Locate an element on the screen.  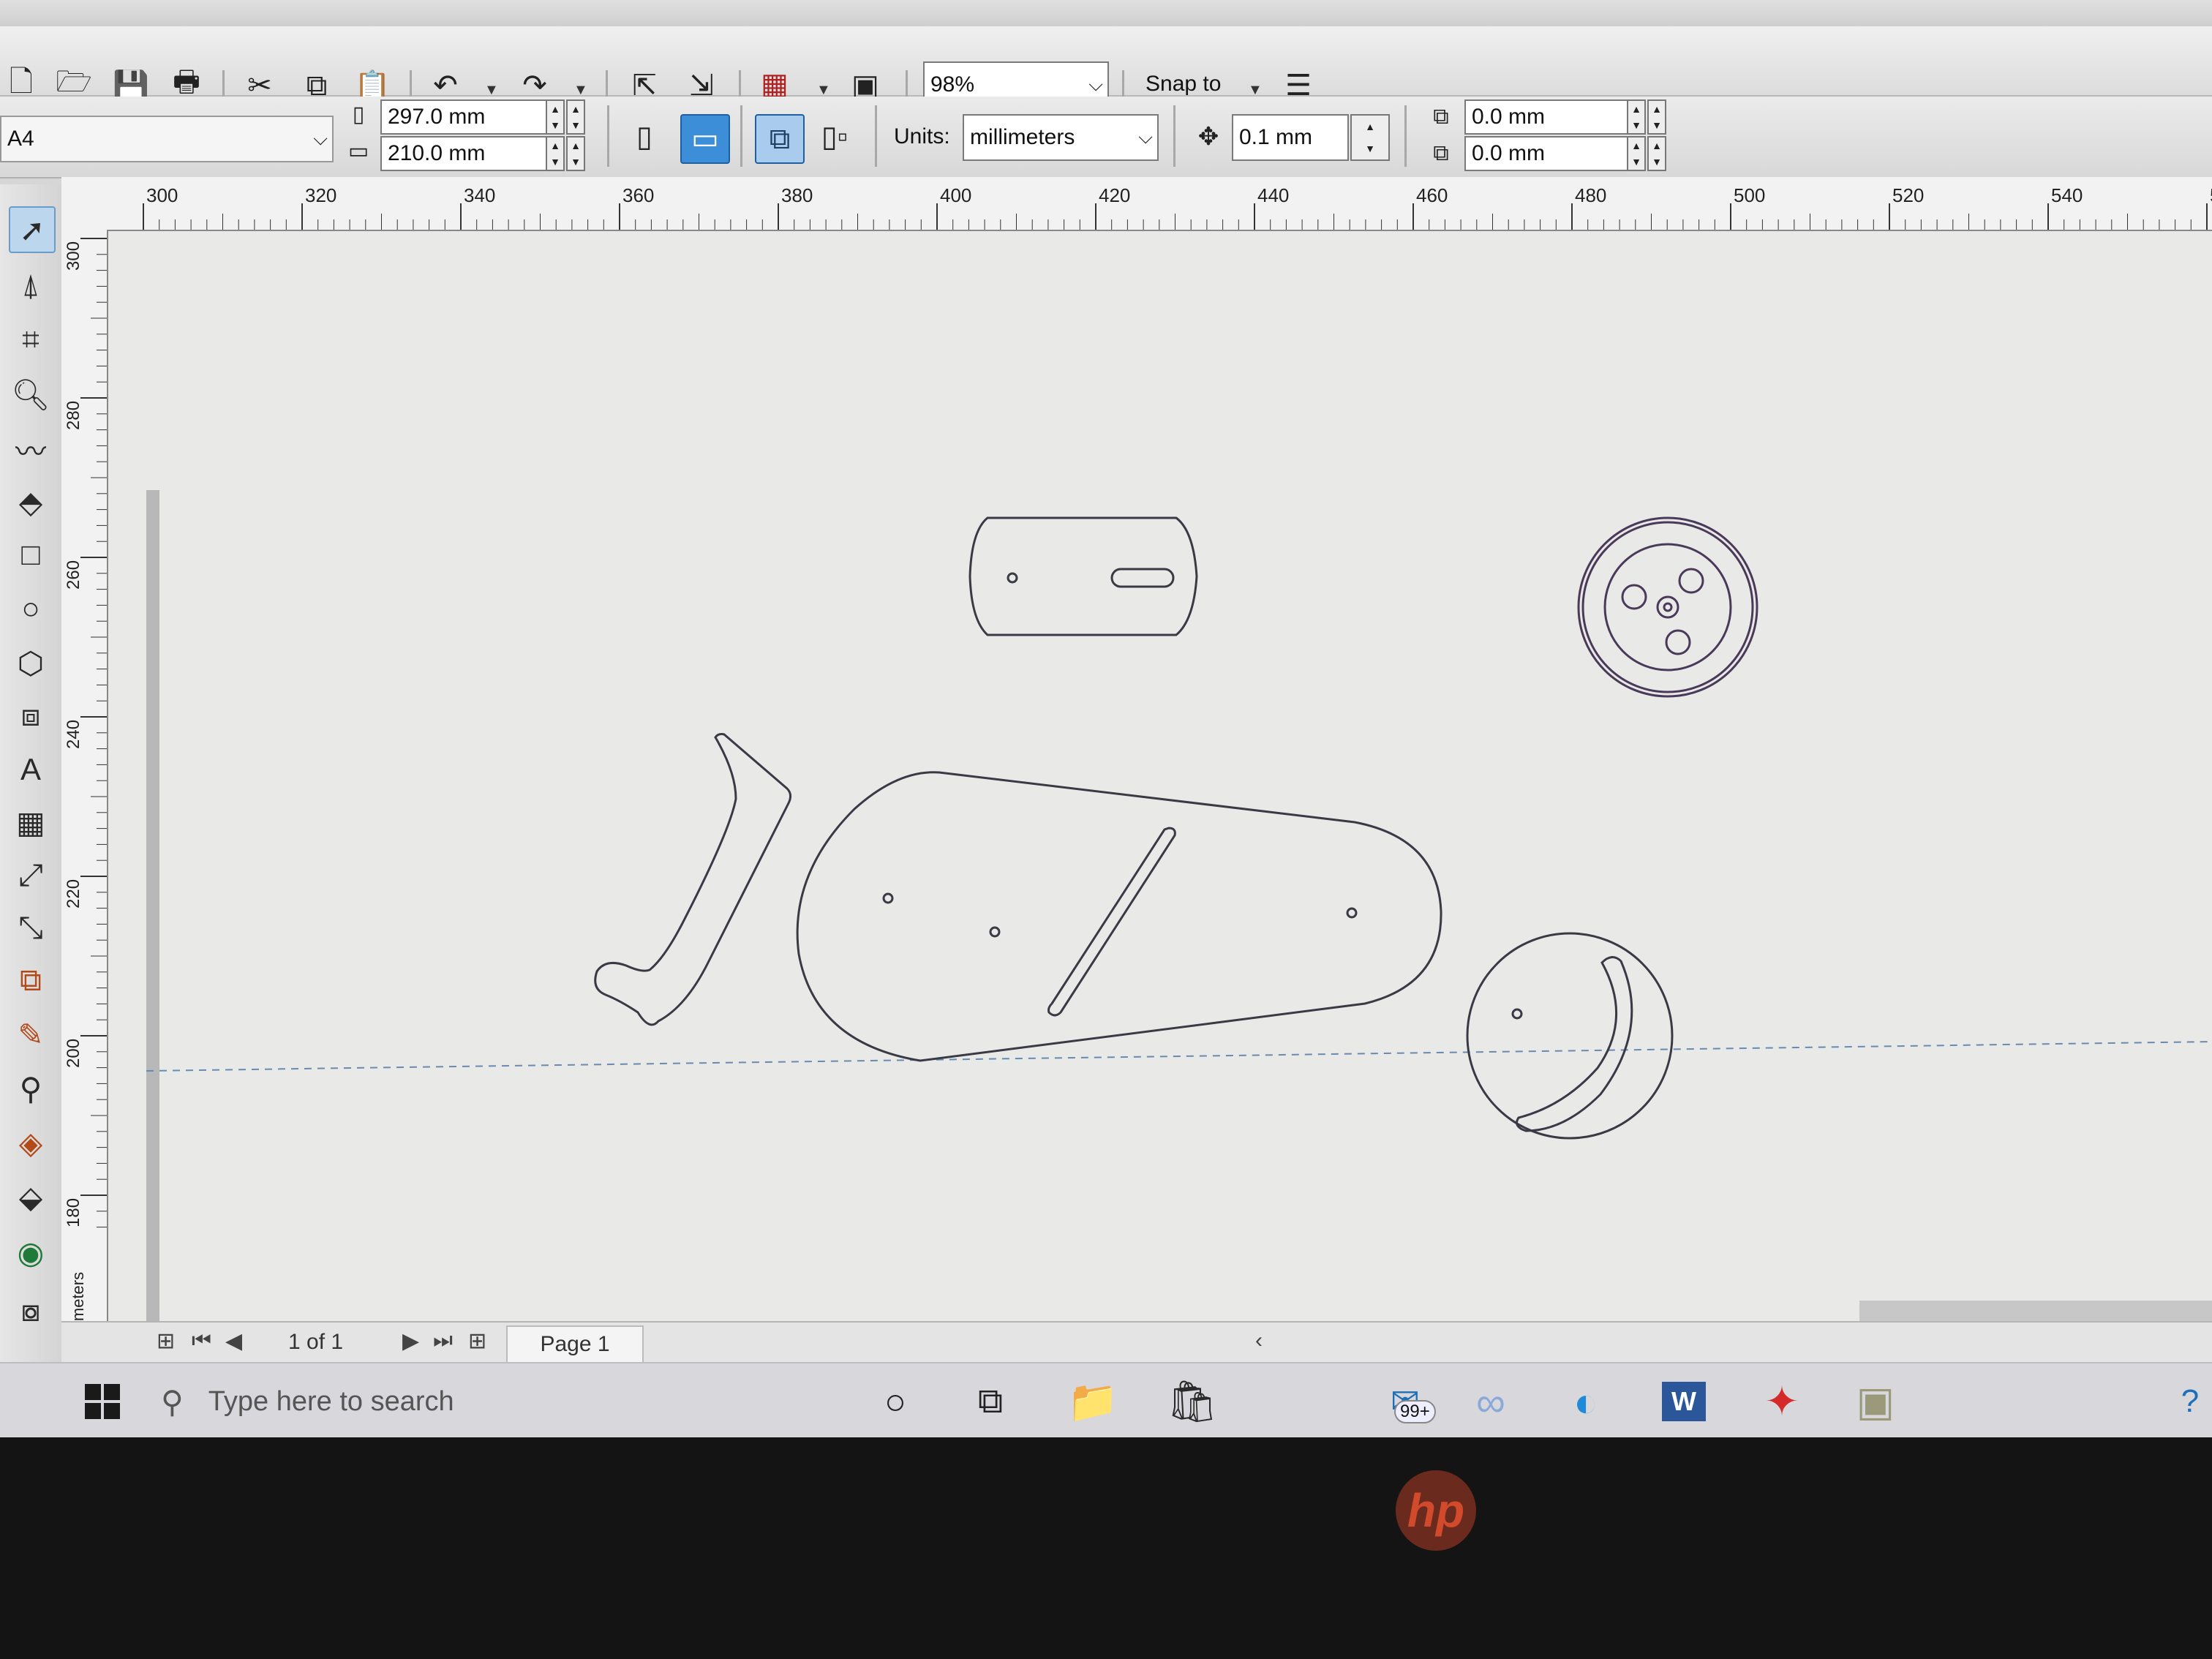
units-label: Units: is located at coordinates (922, 136).